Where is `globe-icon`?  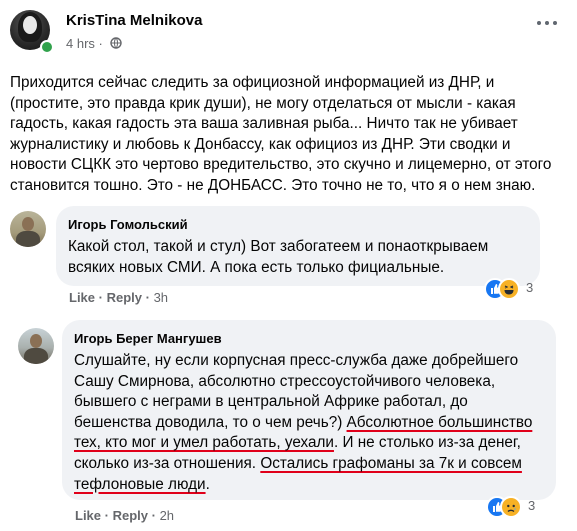 globe-icon is located at coordinates (116, 44).